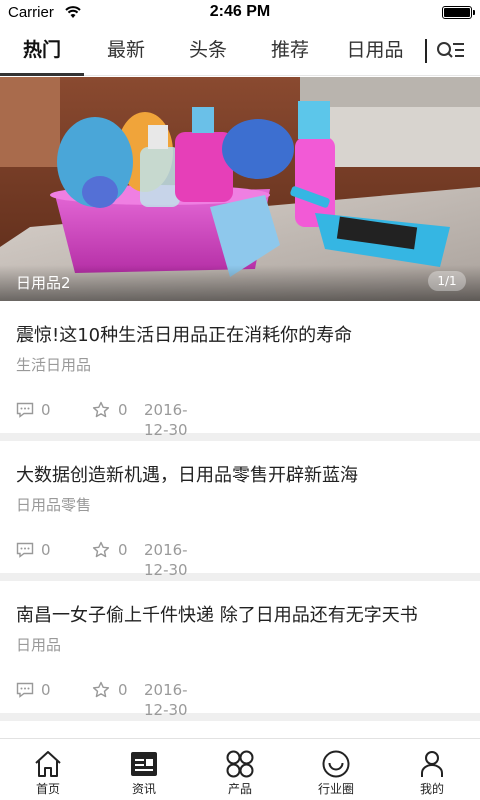 This screenshot has height=800, width=480. I want to click on search-list-icon, so click(451, 51).